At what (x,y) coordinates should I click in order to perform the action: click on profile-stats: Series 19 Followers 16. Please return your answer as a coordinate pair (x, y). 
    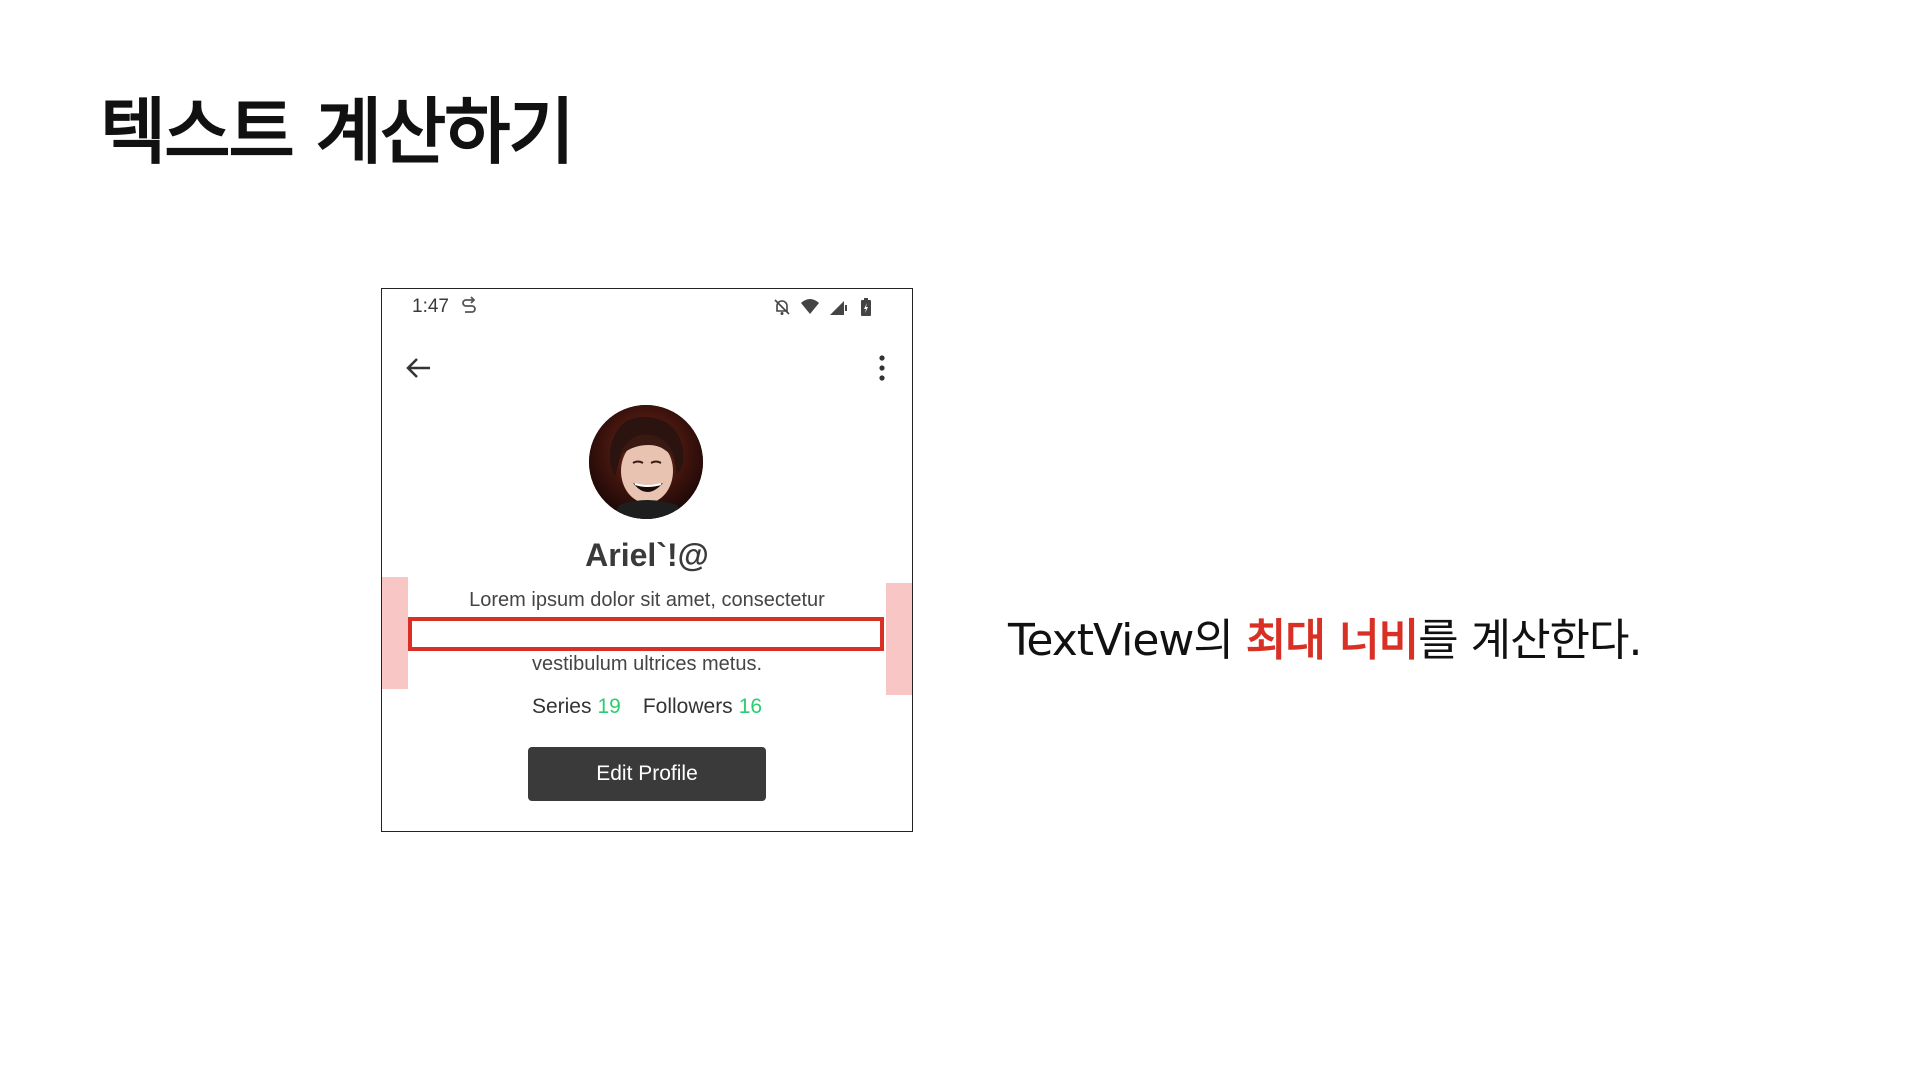
    Looking at the image, I should click on (647, 707).